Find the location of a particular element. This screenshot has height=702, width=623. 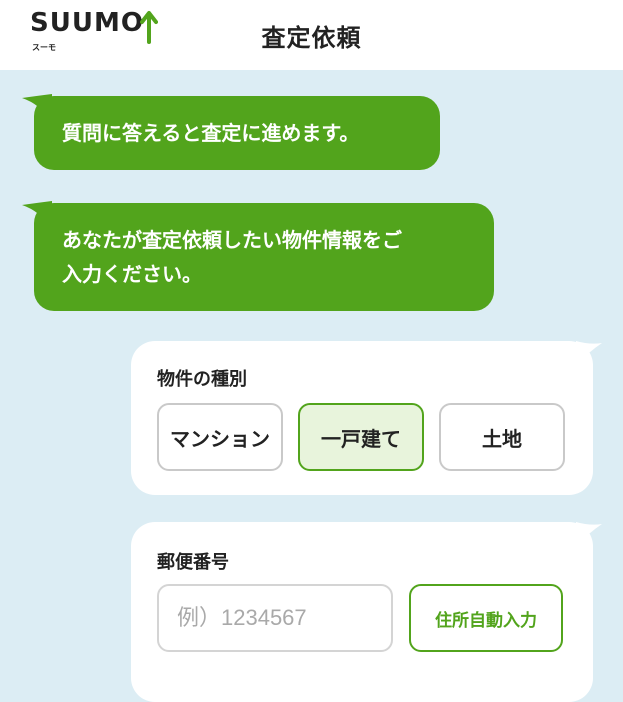

bot-message: 質問に答えると査定に進めます。 is located at coordinates (237, 133).